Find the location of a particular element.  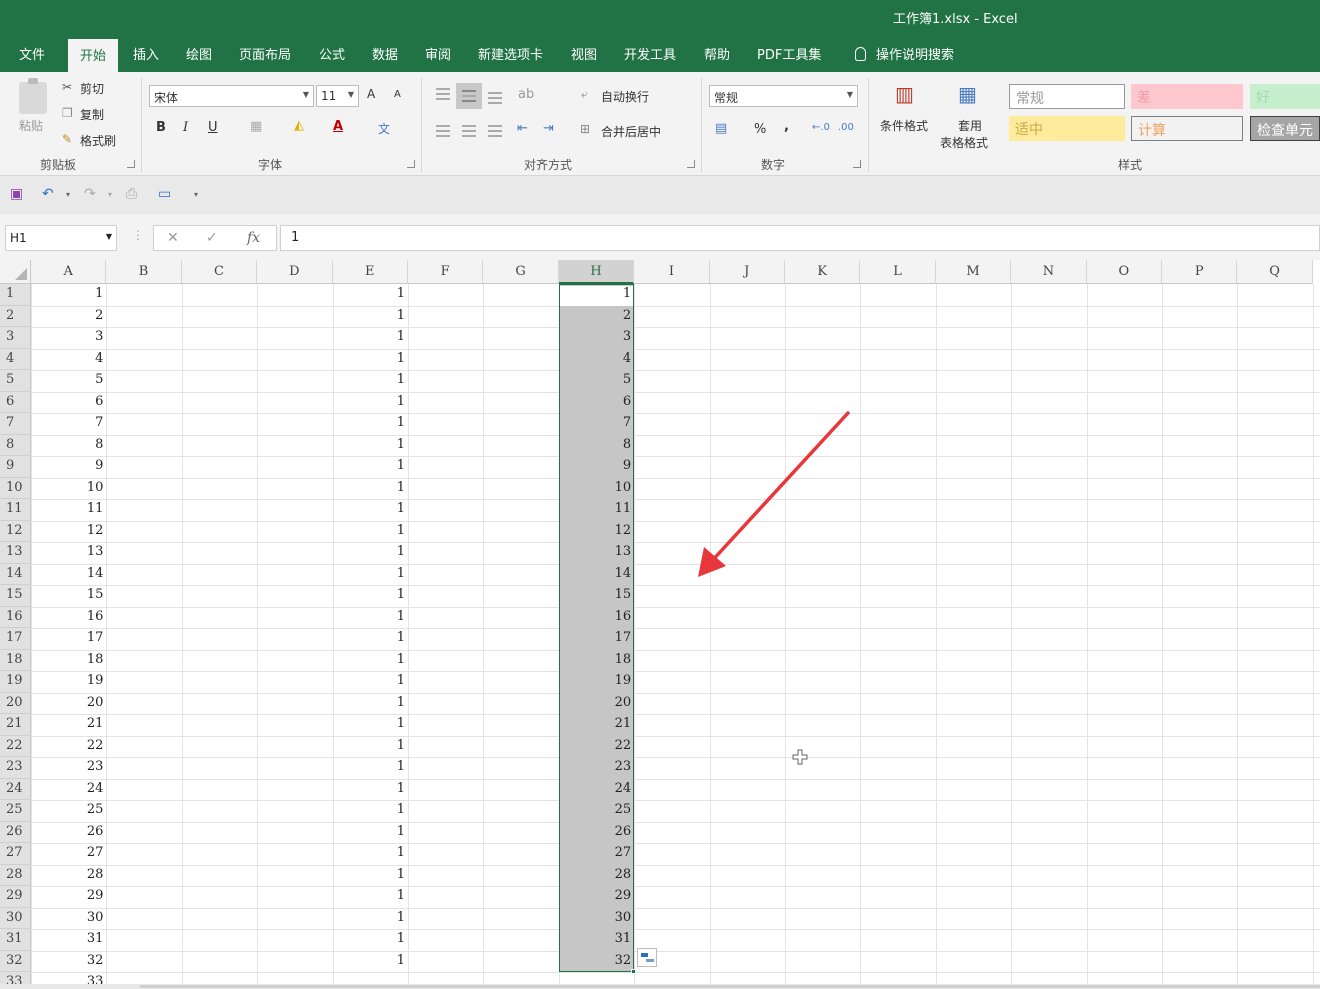

top-align-icon is located at coordinates (443, 94).